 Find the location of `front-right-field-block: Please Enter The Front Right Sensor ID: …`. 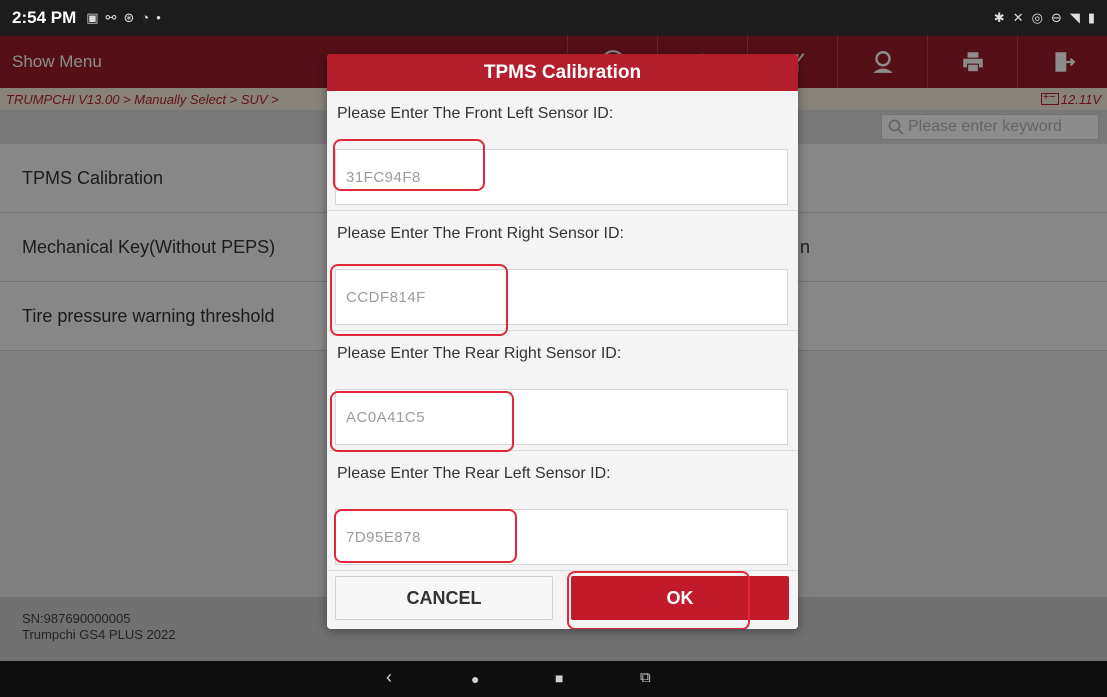

front-right-field-block: Please Enter The Front Right Sensor ID: … is located at coordinates (562, 271).